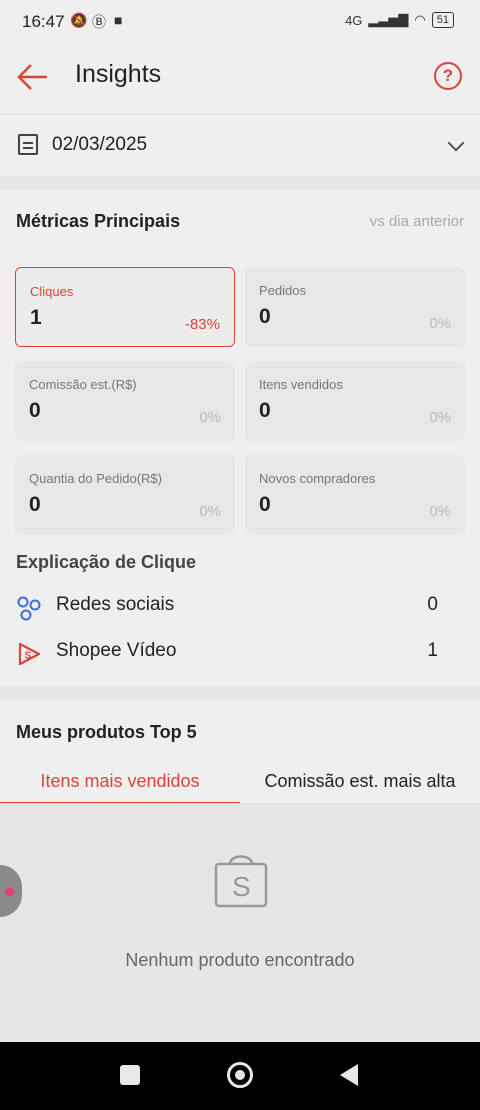 Image resolution: width=480 pixels, height=1110 pixels. I want to click on system-nav-bar, so click(240, 1076).